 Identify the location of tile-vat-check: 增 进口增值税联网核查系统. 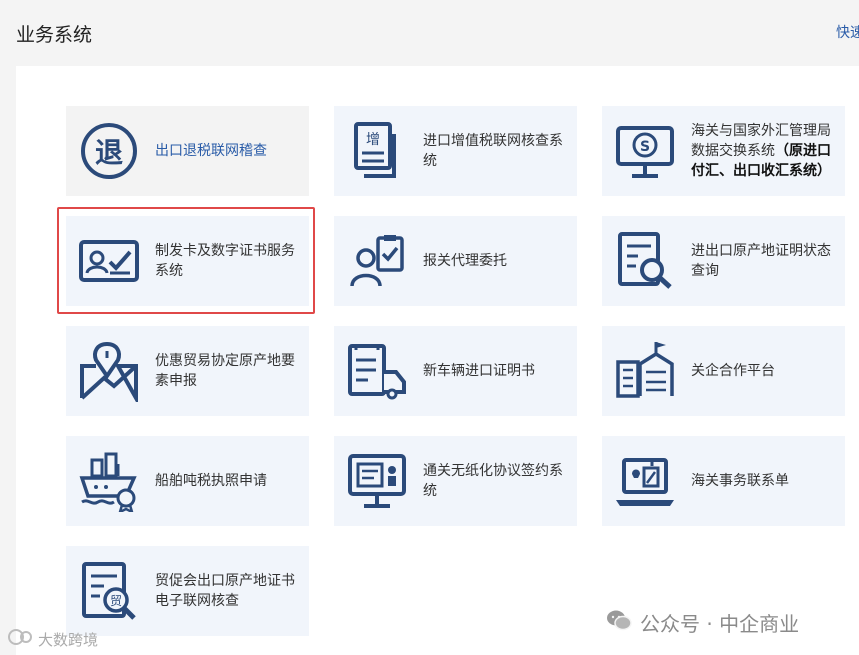
(455, 151).